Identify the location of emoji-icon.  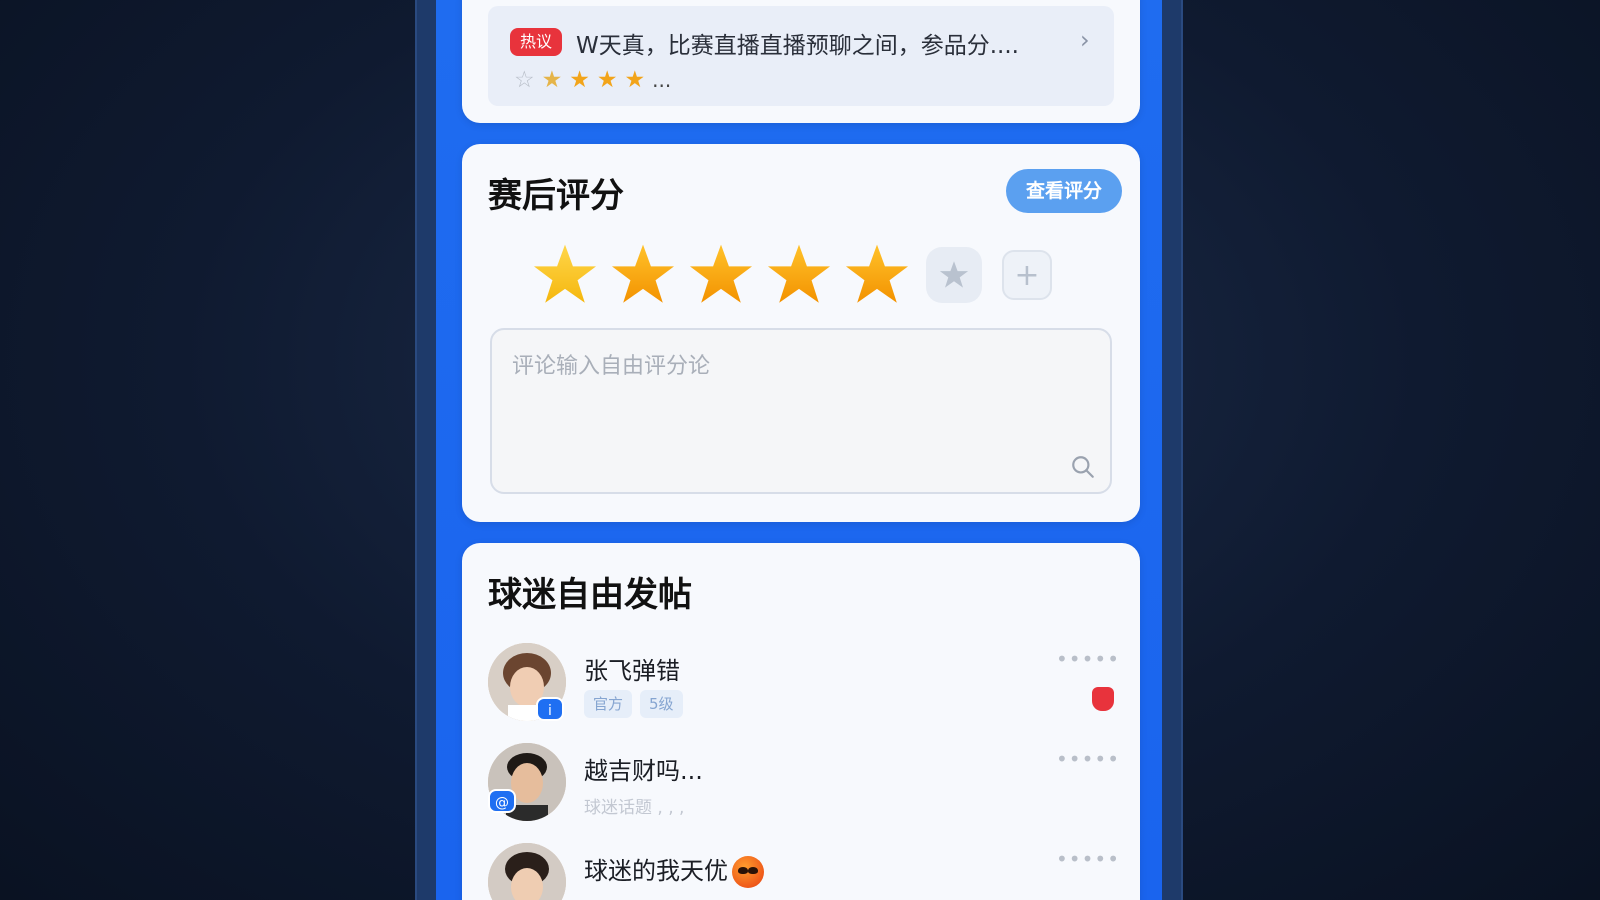
(748, 872).